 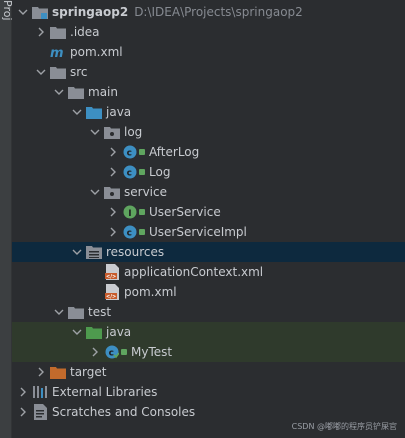 I want to click on tree-label-mytest: MyTest, so click(x=152, y=352).